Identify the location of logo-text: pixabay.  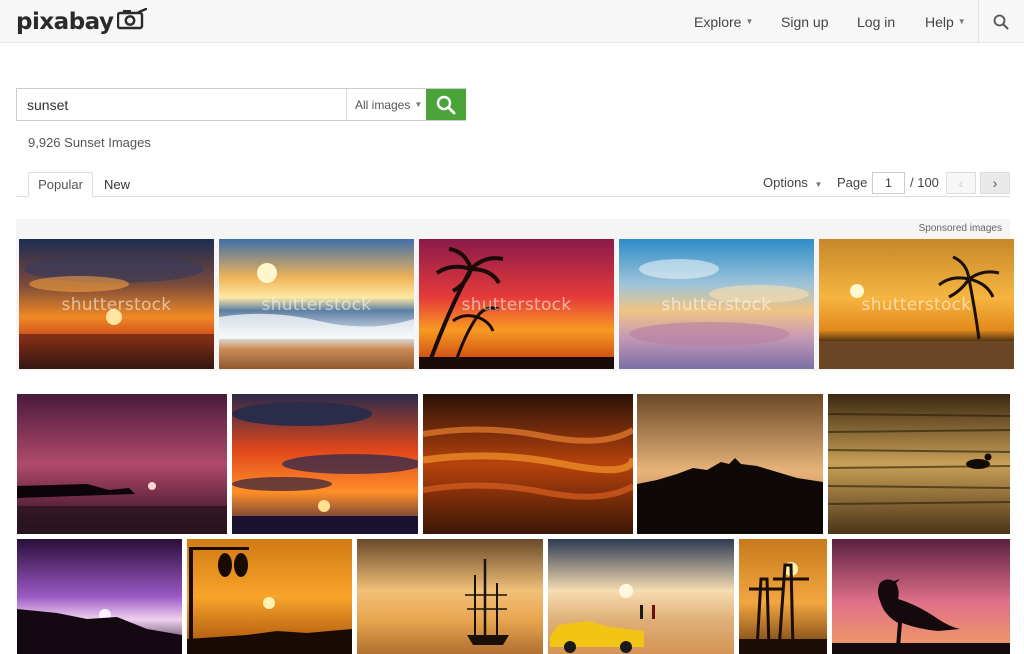
(65, 22).